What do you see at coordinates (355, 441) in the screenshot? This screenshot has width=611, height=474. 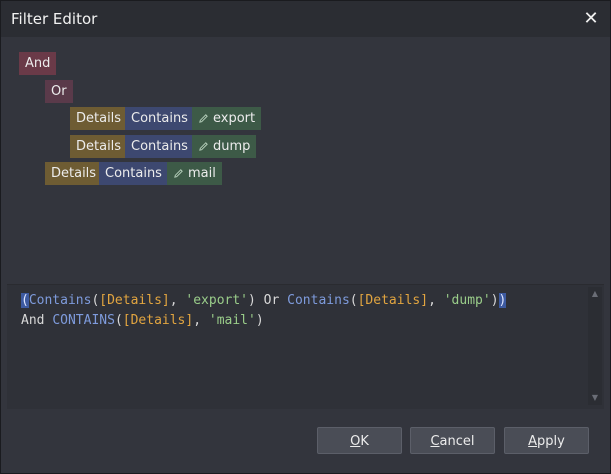 I see `ok-accel: O` at bounding box center [355, 441].